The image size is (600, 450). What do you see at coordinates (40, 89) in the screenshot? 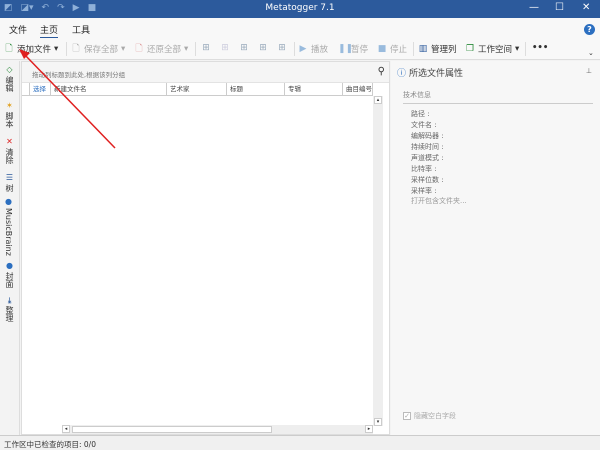
I see `column-header-select: 选择` at bounding box center [40, 89].